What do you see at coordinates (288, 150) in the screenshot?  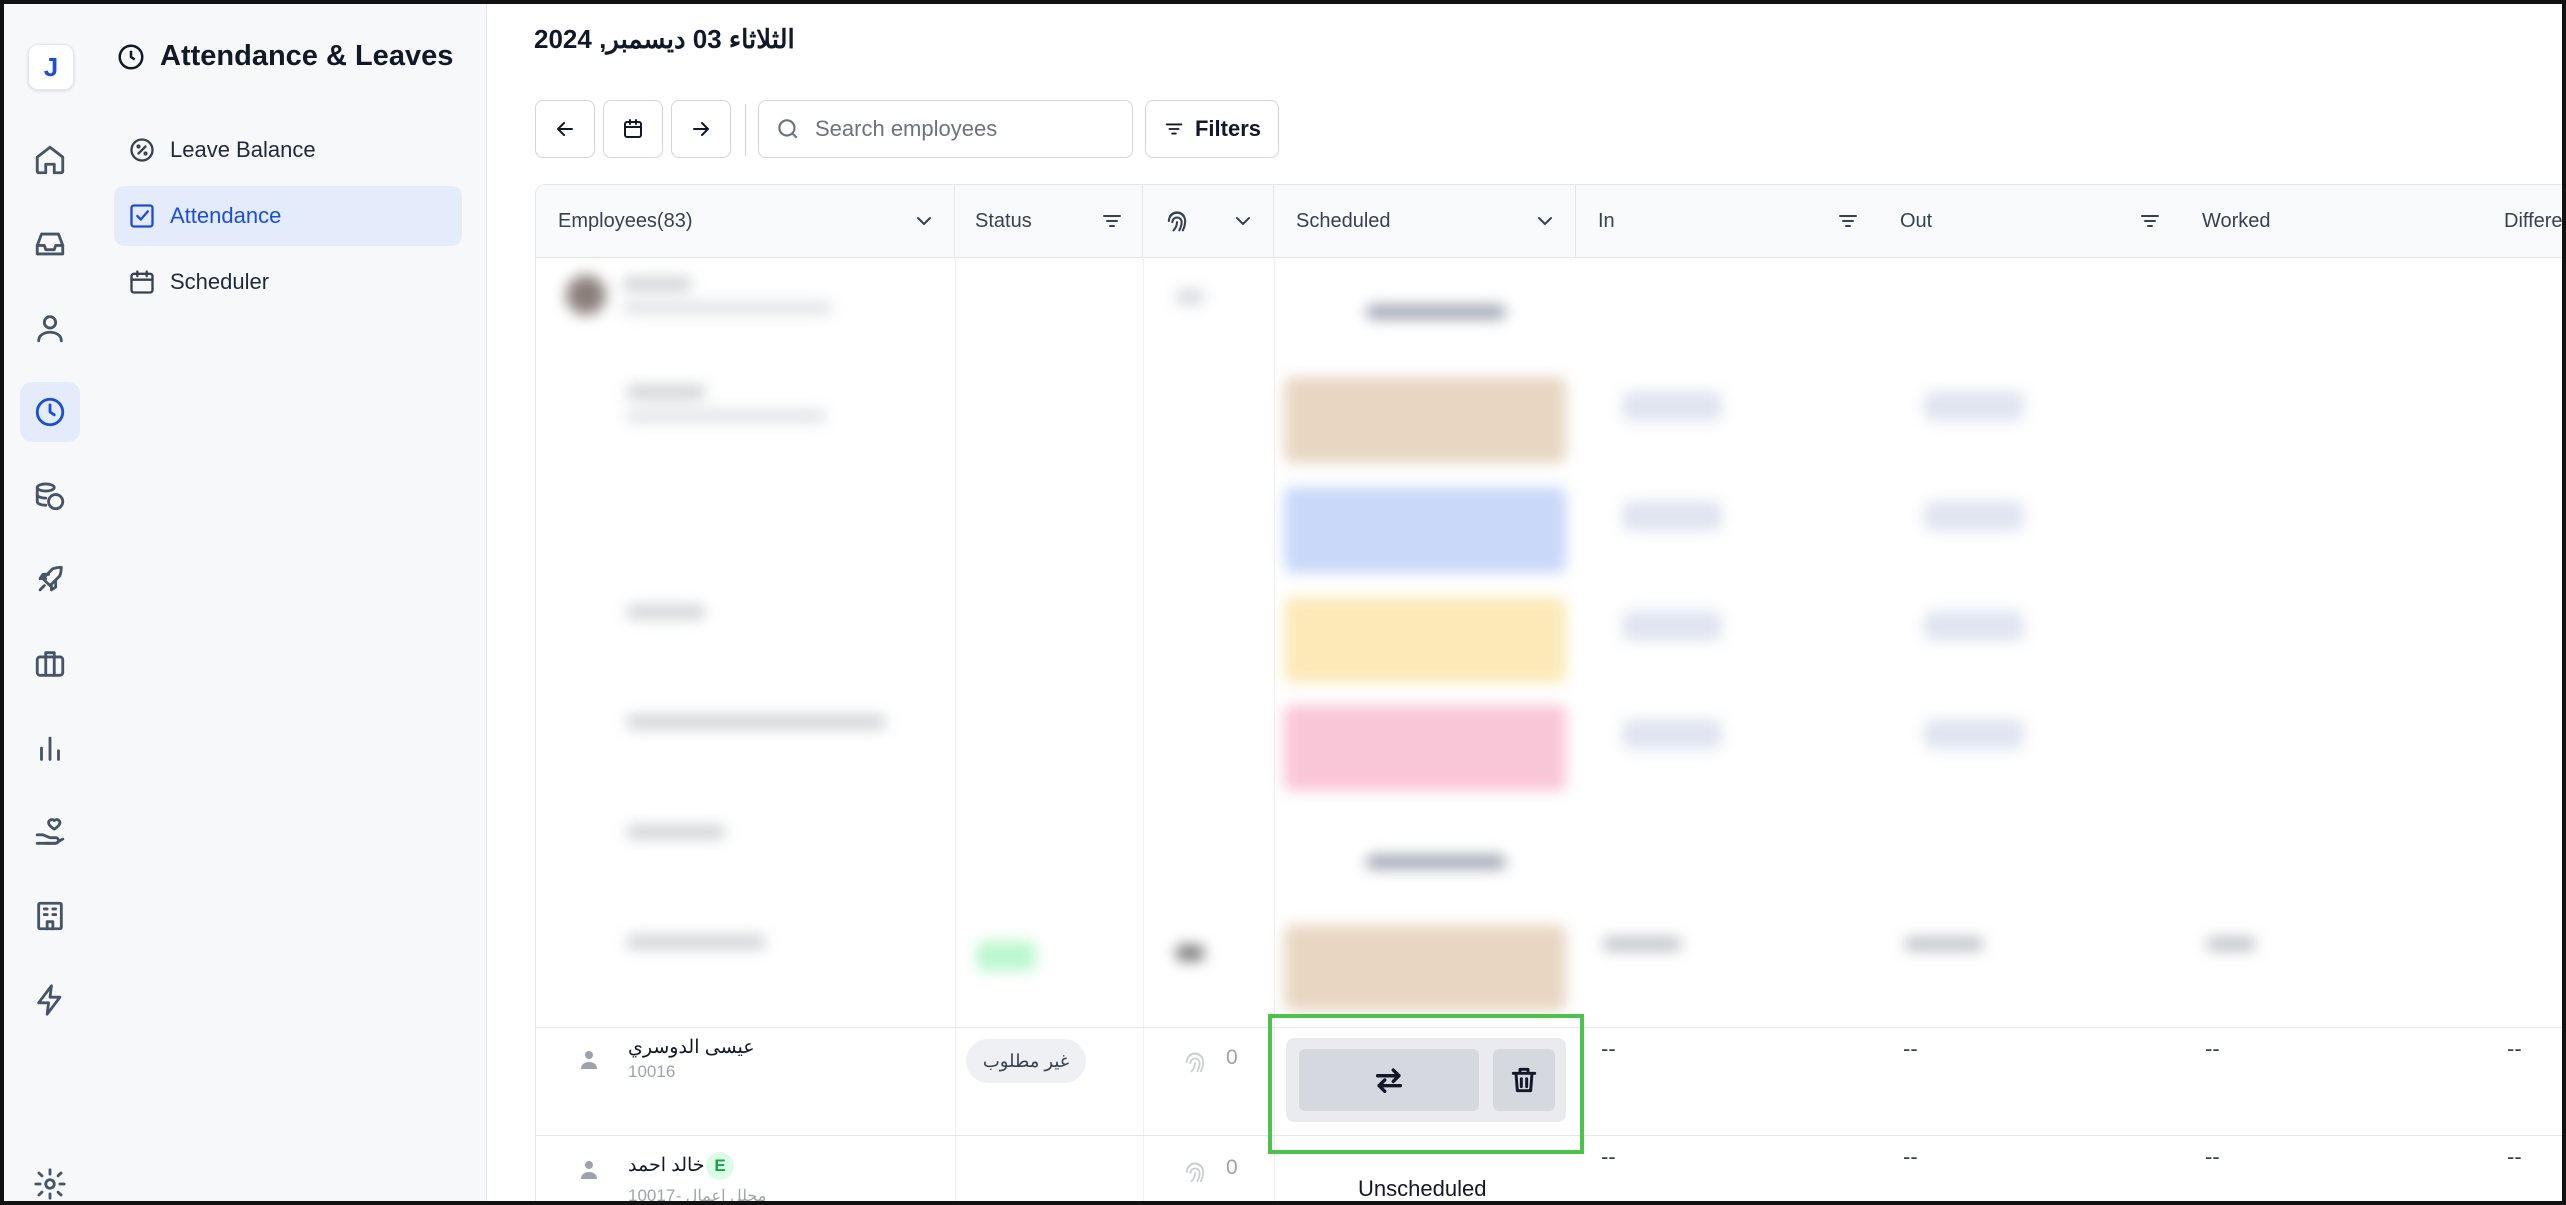 I see `sidebar-item-leave-balance: Leave Balance` at bounding box center [288, 150].